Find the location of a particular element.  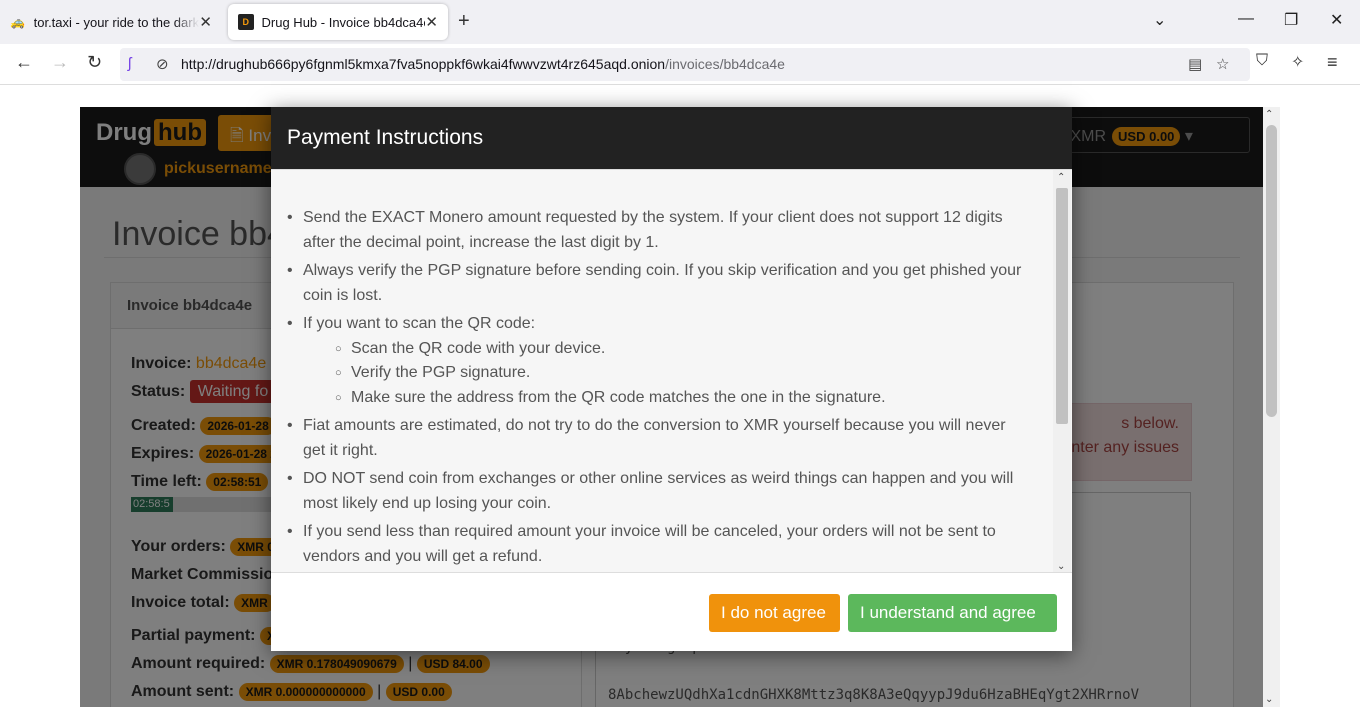

reload-icon: ↻ is located at coordinates (94, 62).